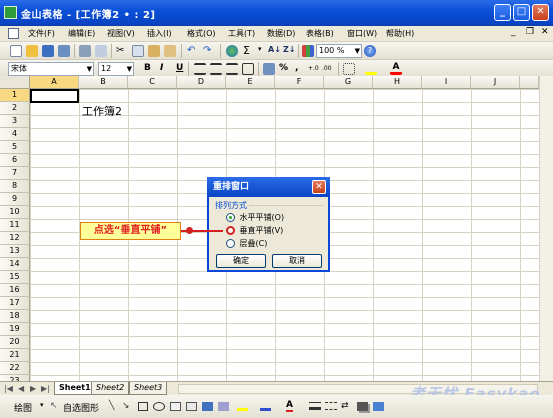 This screenshot has width=553, height=418. Describe the element at coordinates (16, 51) in the screenshot. I see `new-icon` at that location.